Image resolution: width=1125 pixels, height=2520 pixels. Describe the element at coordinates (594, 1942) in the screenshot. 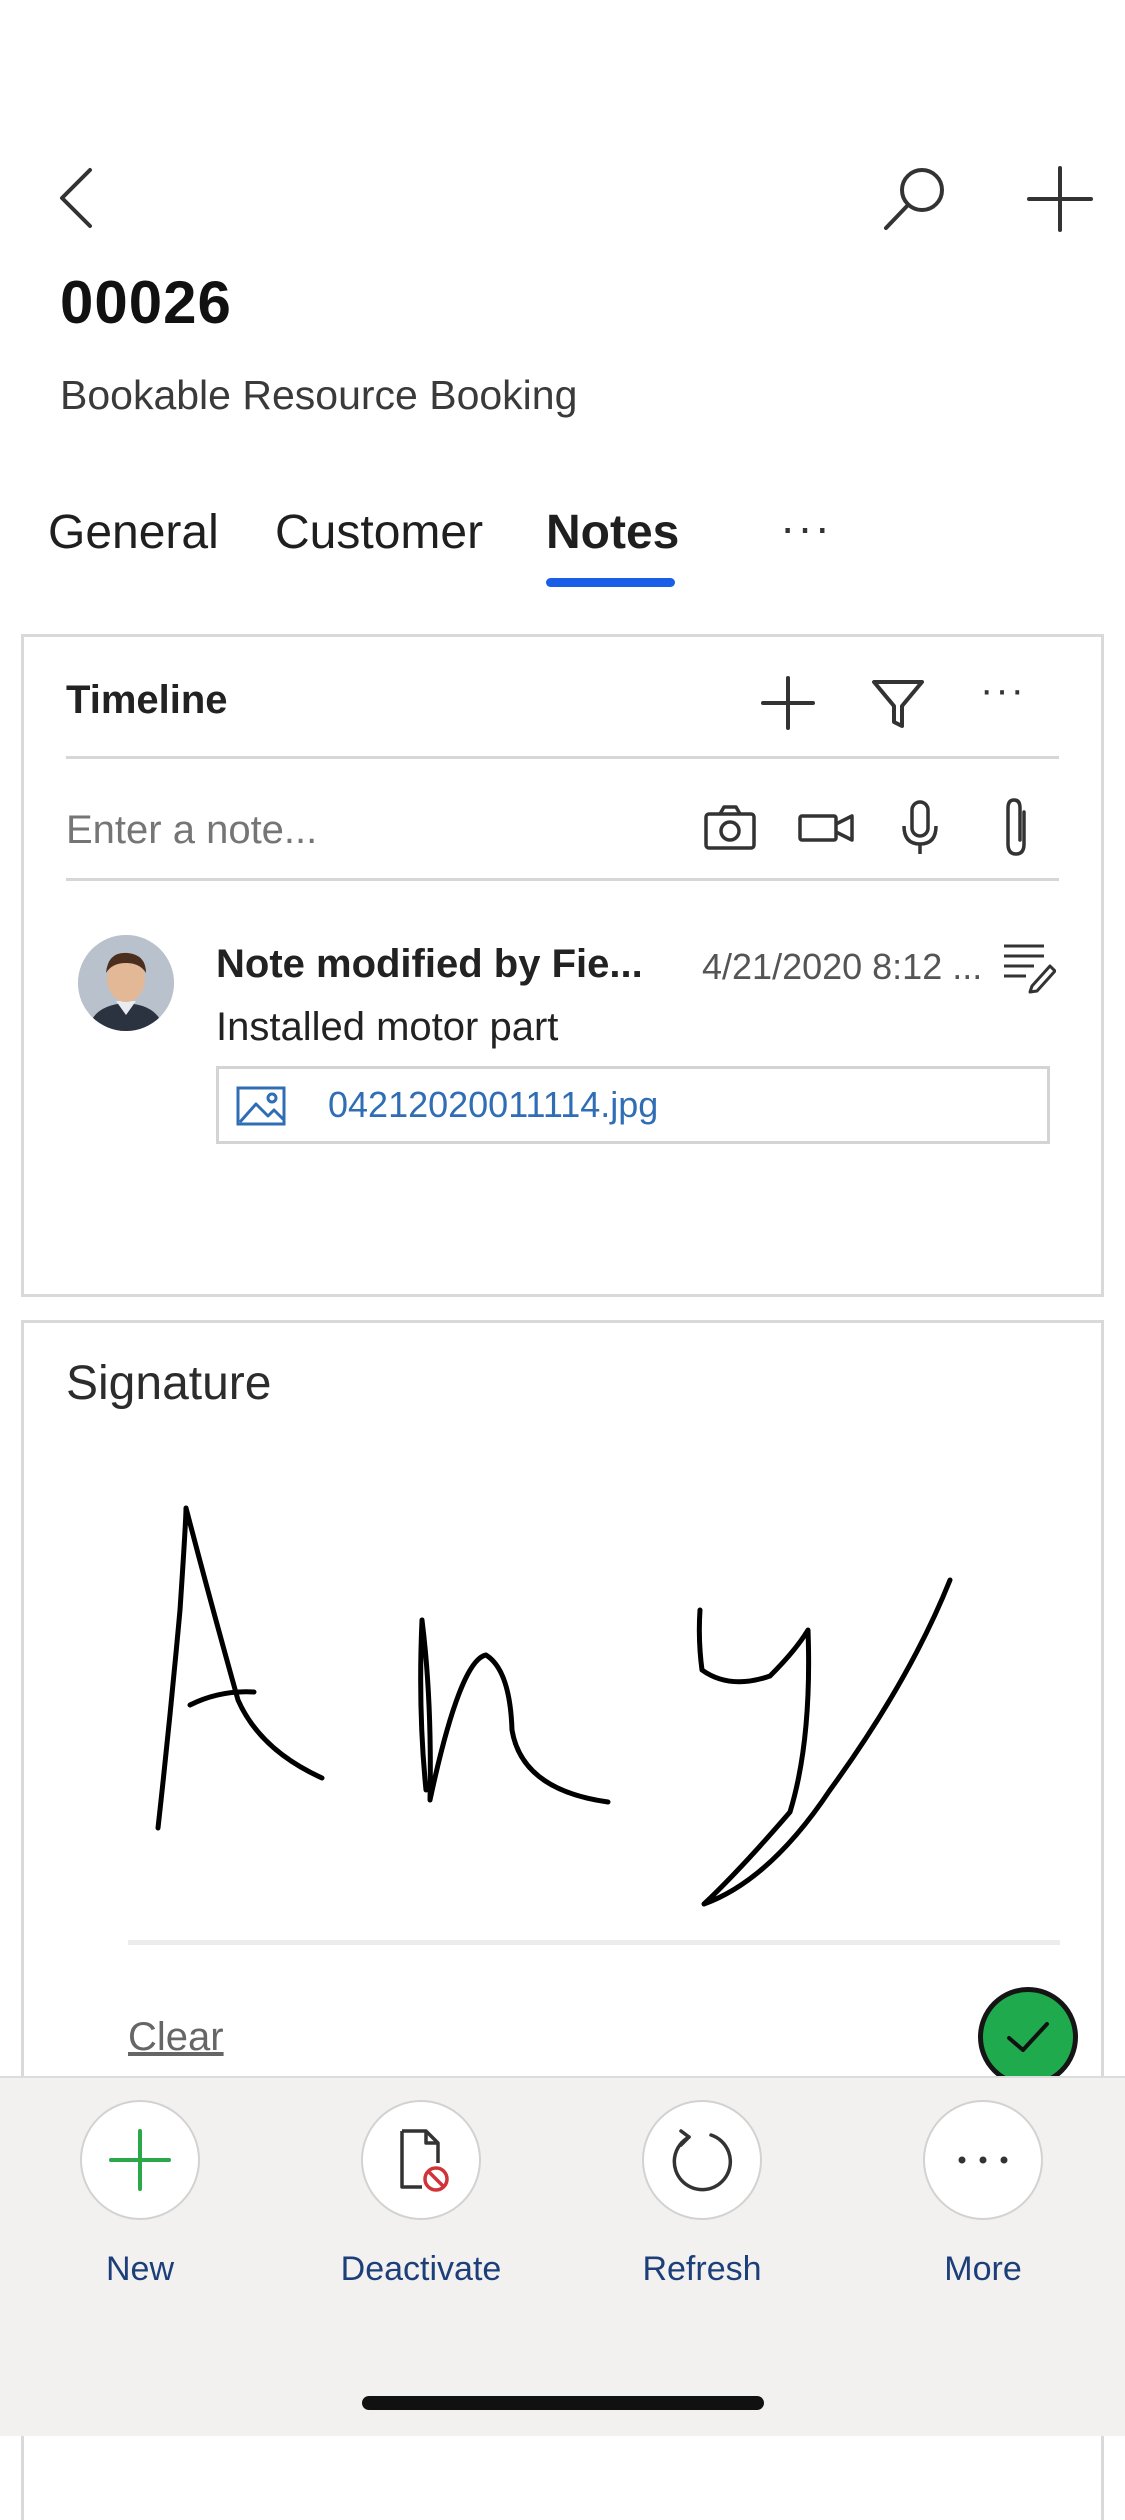

I see `signature-baseline` at that location.